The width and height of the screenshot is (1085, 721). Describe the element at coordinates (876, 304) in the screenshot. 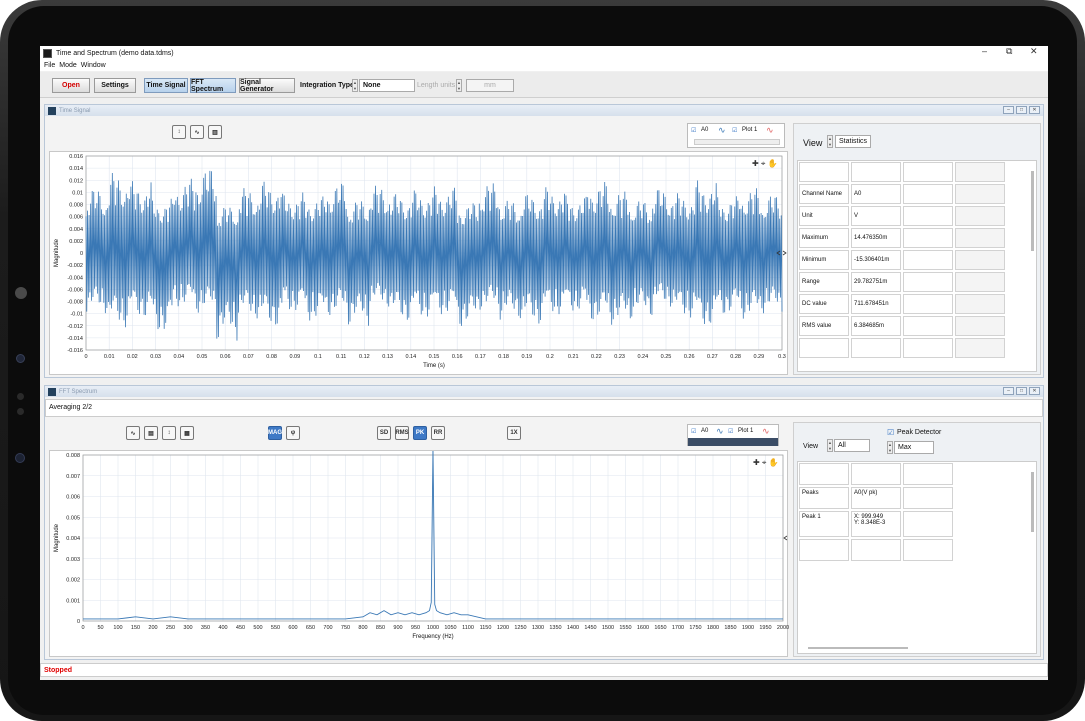

I see `stat-value: 711.678451n` at that location.